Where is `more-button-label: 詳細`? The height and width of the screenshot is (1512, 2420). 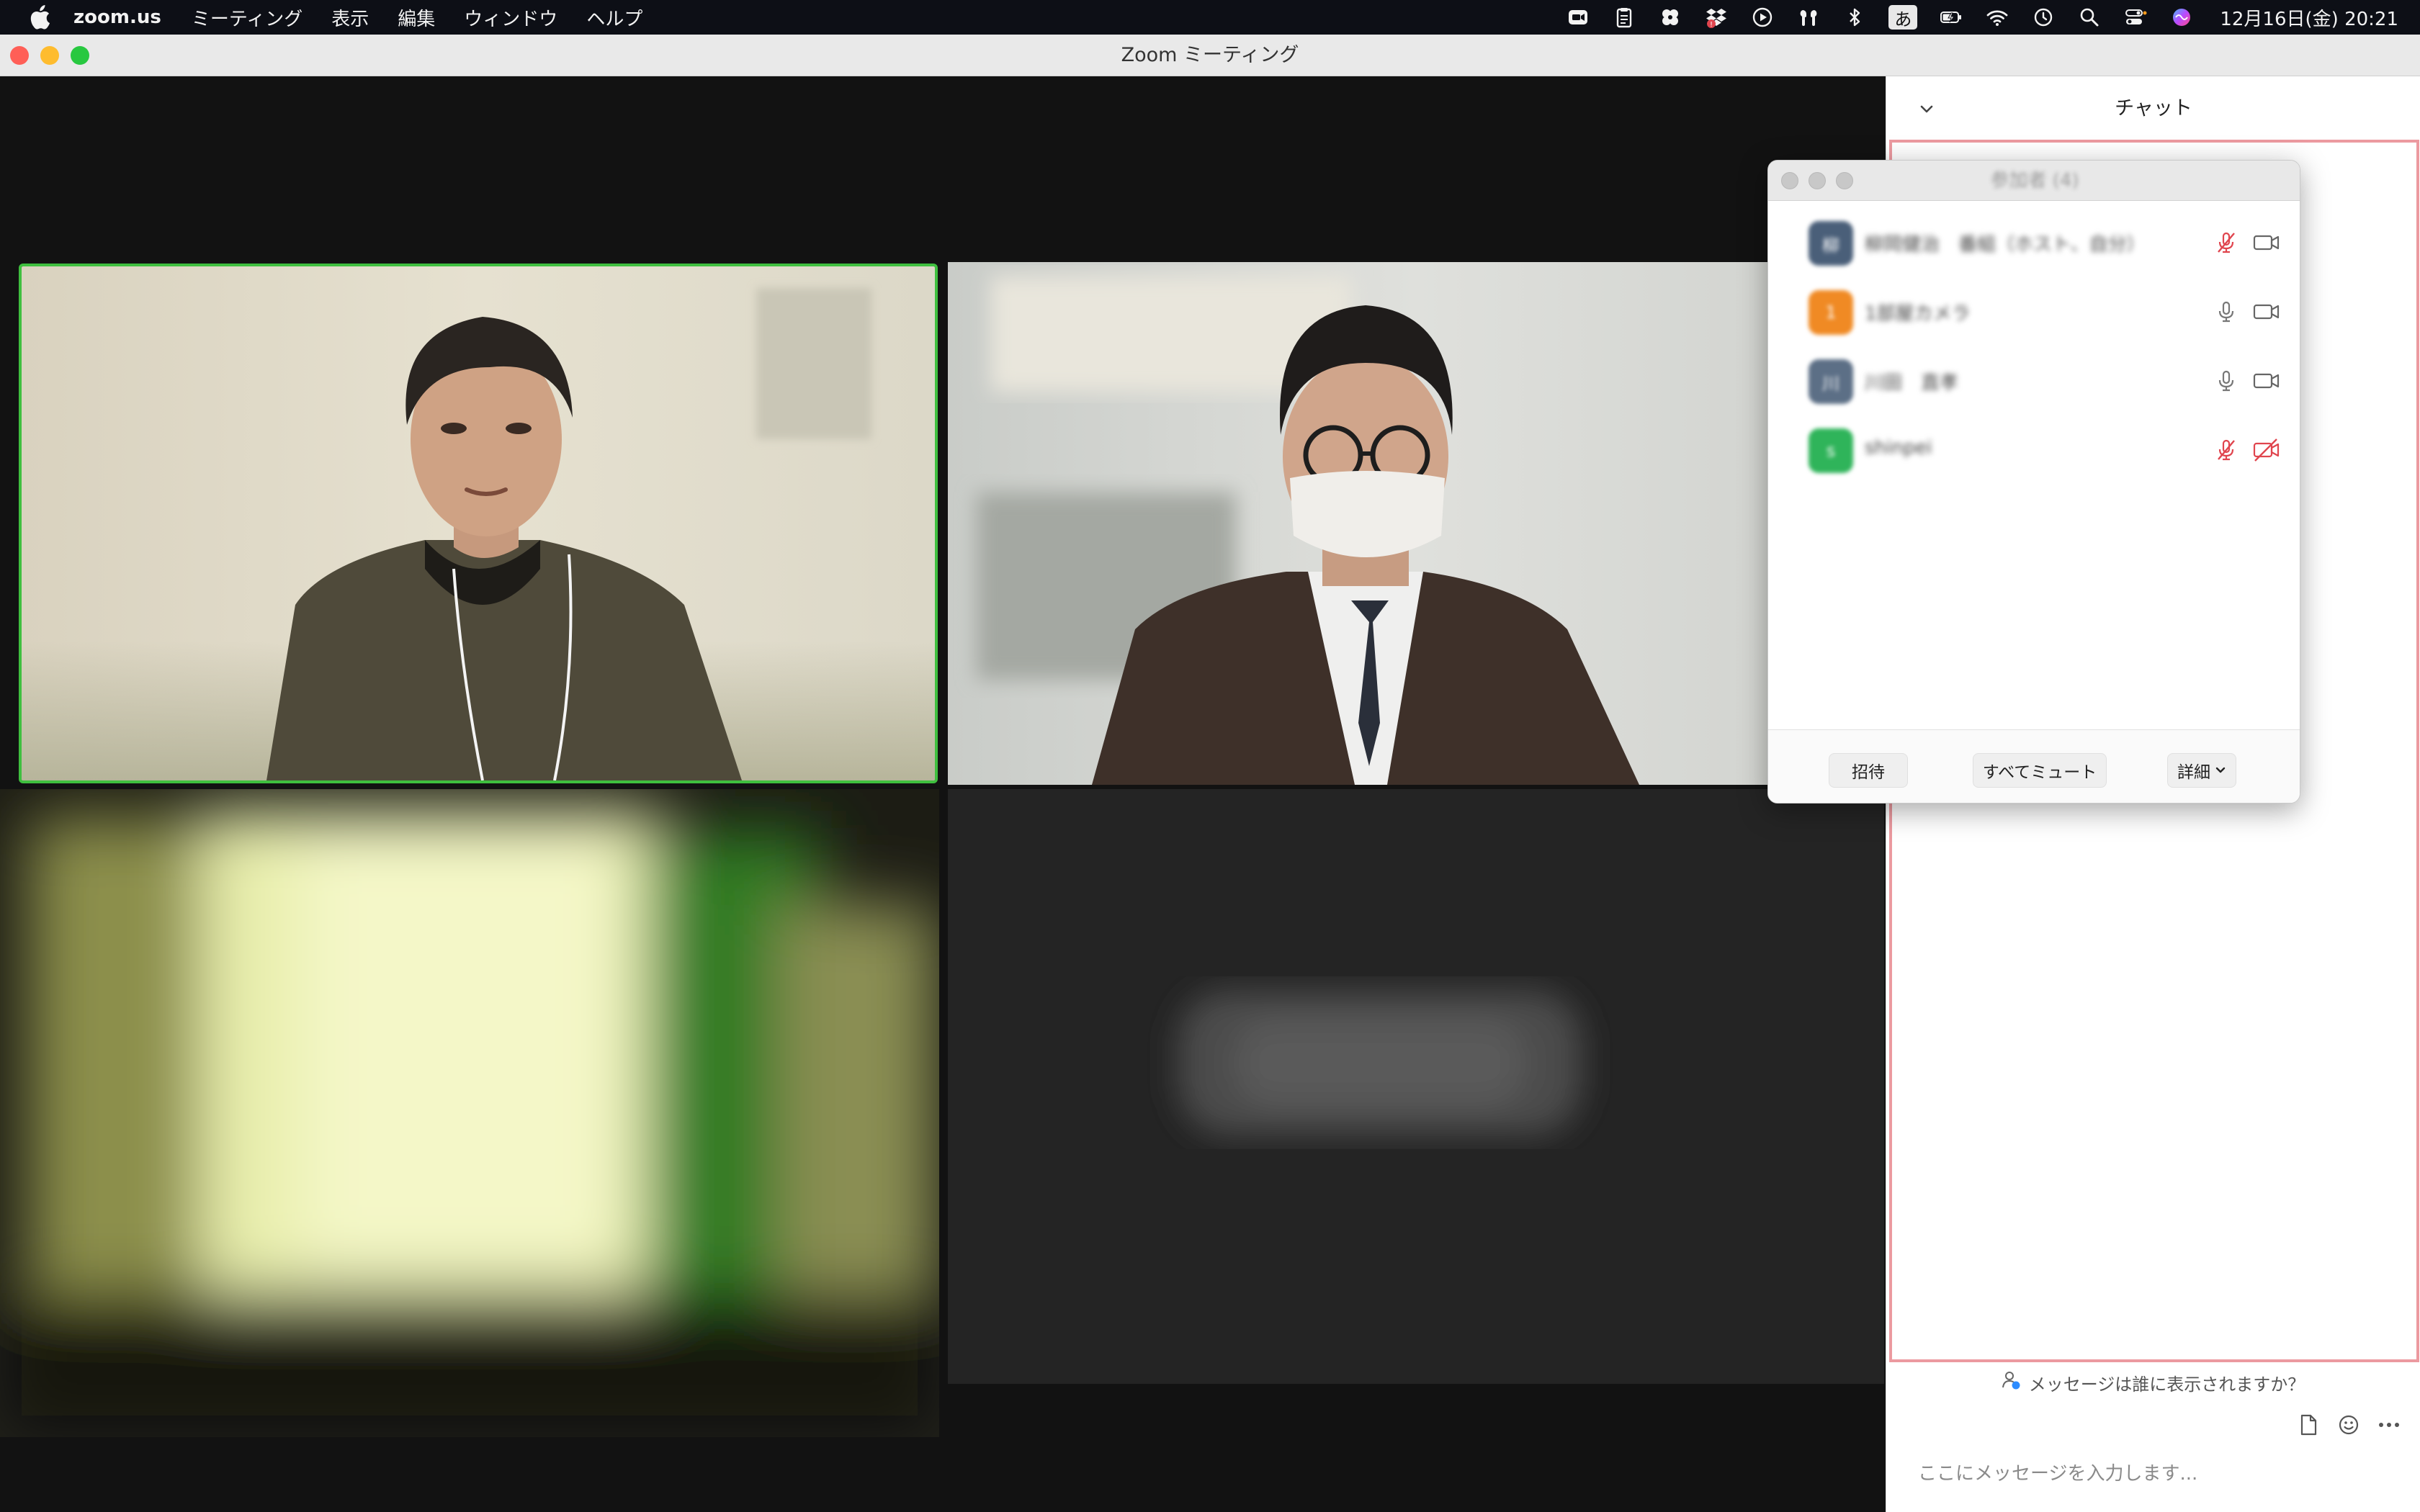 more-button-label: 詳細 is located at coordinates (2193, 772).